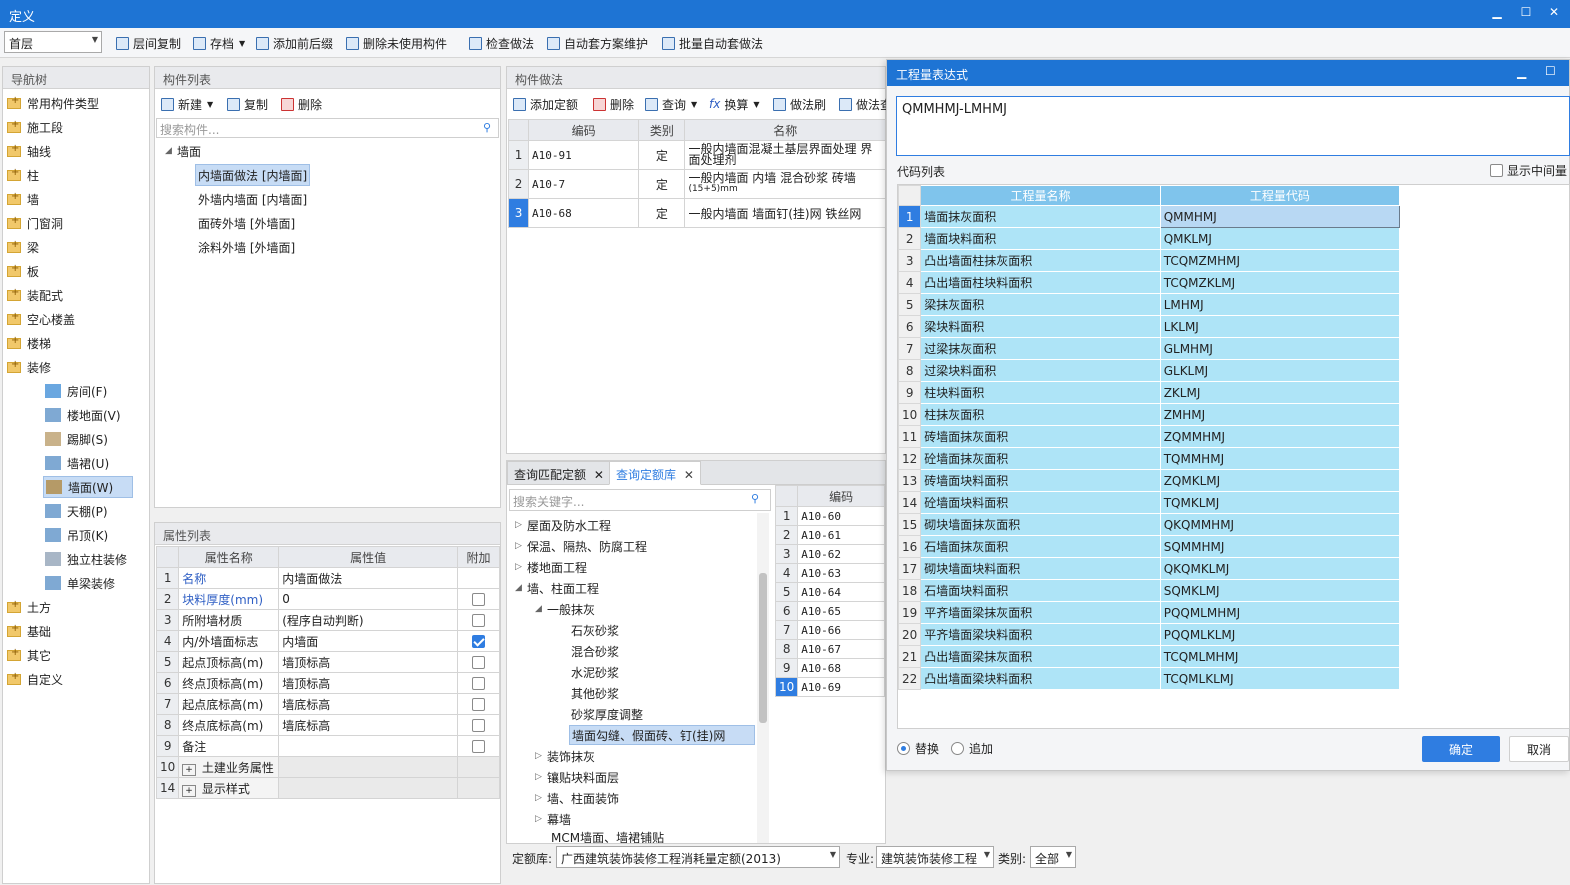 This screenshot has height=885, width=1570. Describe the element at coordinates (595, 672) in the screenshot. I see `quota-tree-leaf: 水泥砂浆` at that location.